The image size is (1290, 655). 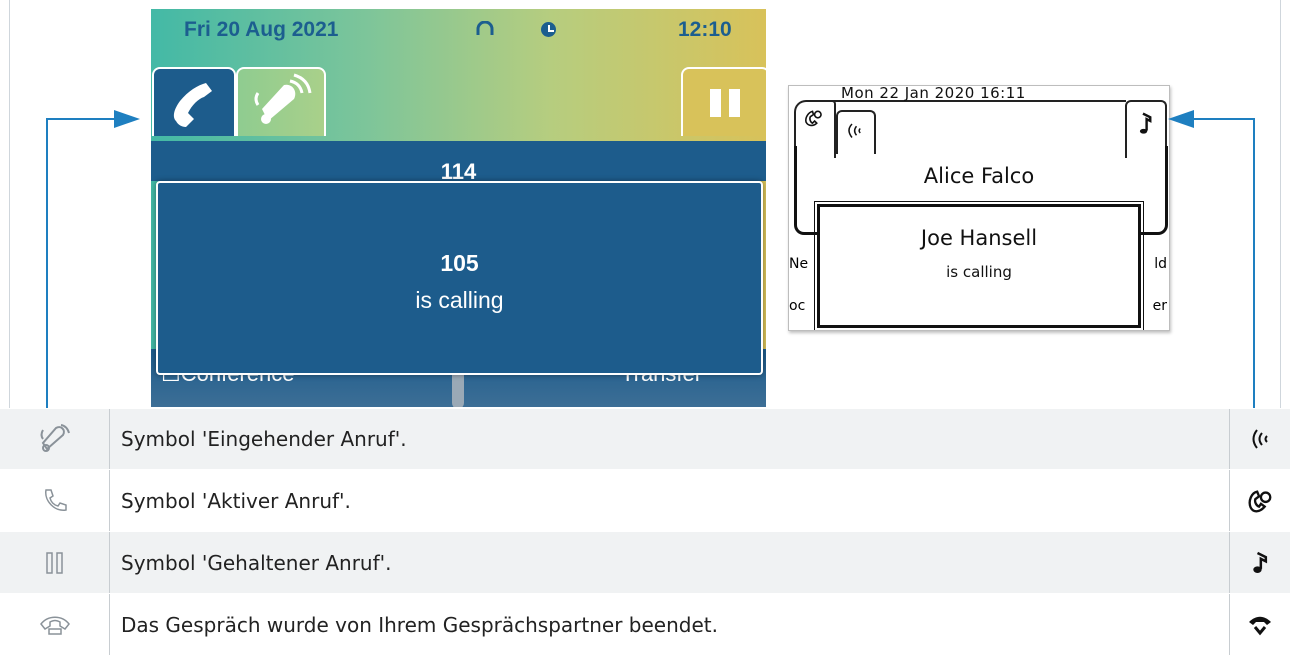 What do you see at coordinates (797, 306) in the screenshot?
I see `fragment-left-bottom: oc` at bounding box center [797, 306].